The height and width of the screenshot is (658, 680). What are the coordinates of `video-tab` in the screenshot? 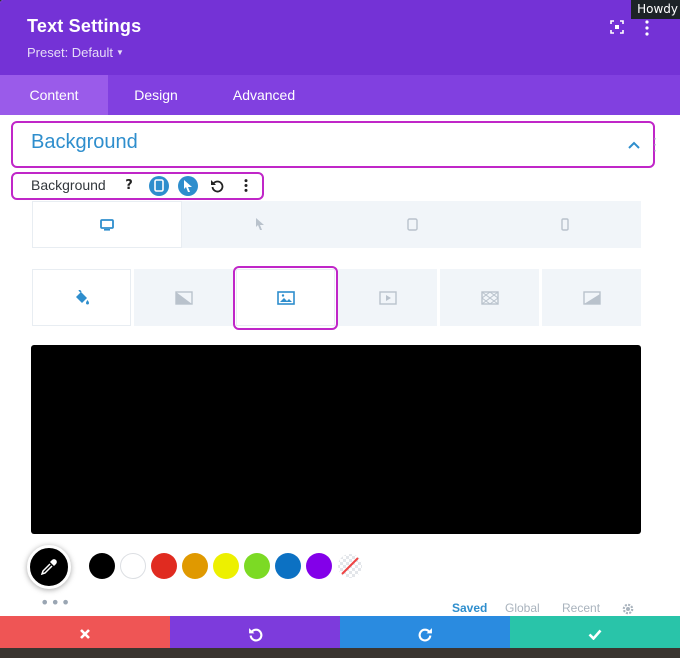 It's located at (387, 297).